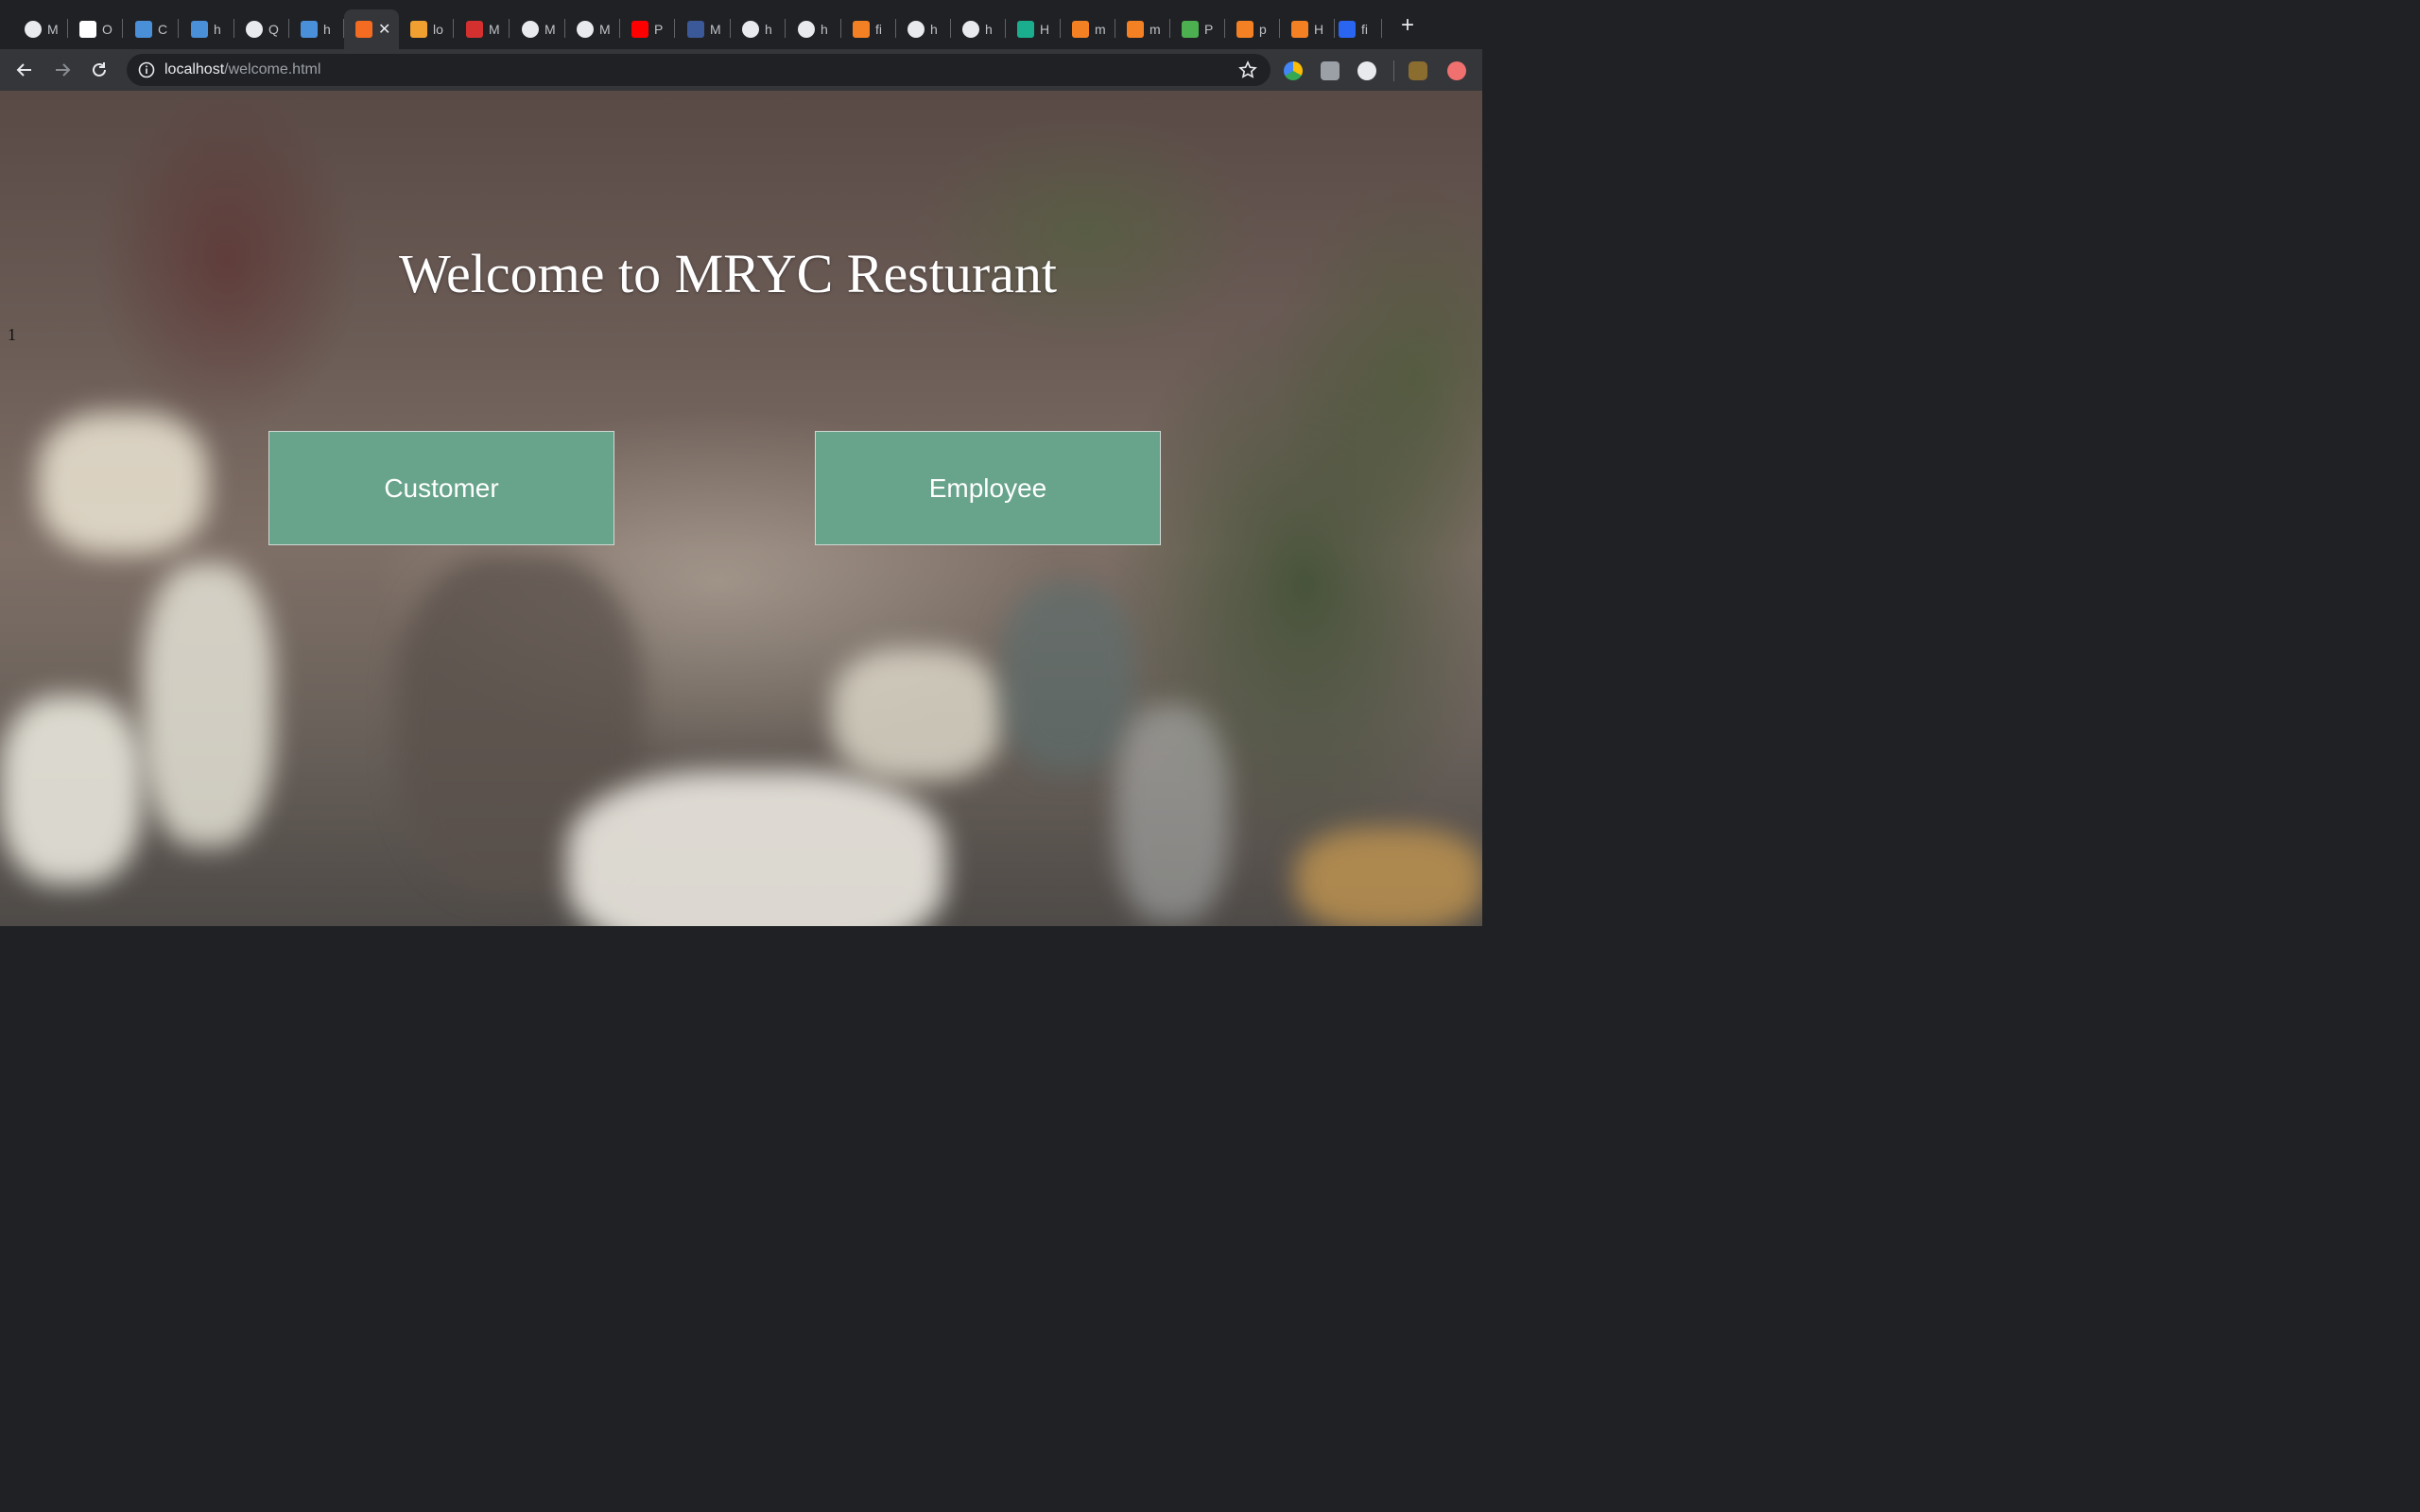 The height and width of the screenshot is (1512, 2420). I want to click on toolbar-divider, so click(1393, 70).